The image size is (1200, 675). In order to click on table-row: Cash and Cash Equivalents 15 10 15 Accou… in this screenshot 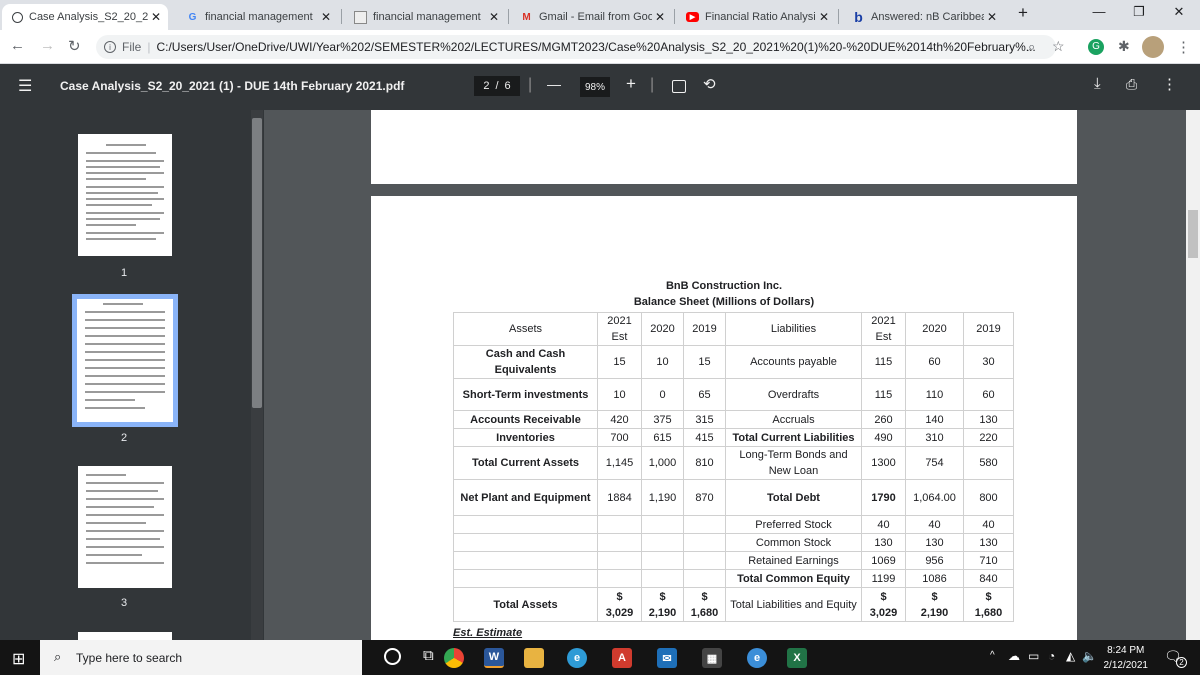, I will do `click(733, 362)`.